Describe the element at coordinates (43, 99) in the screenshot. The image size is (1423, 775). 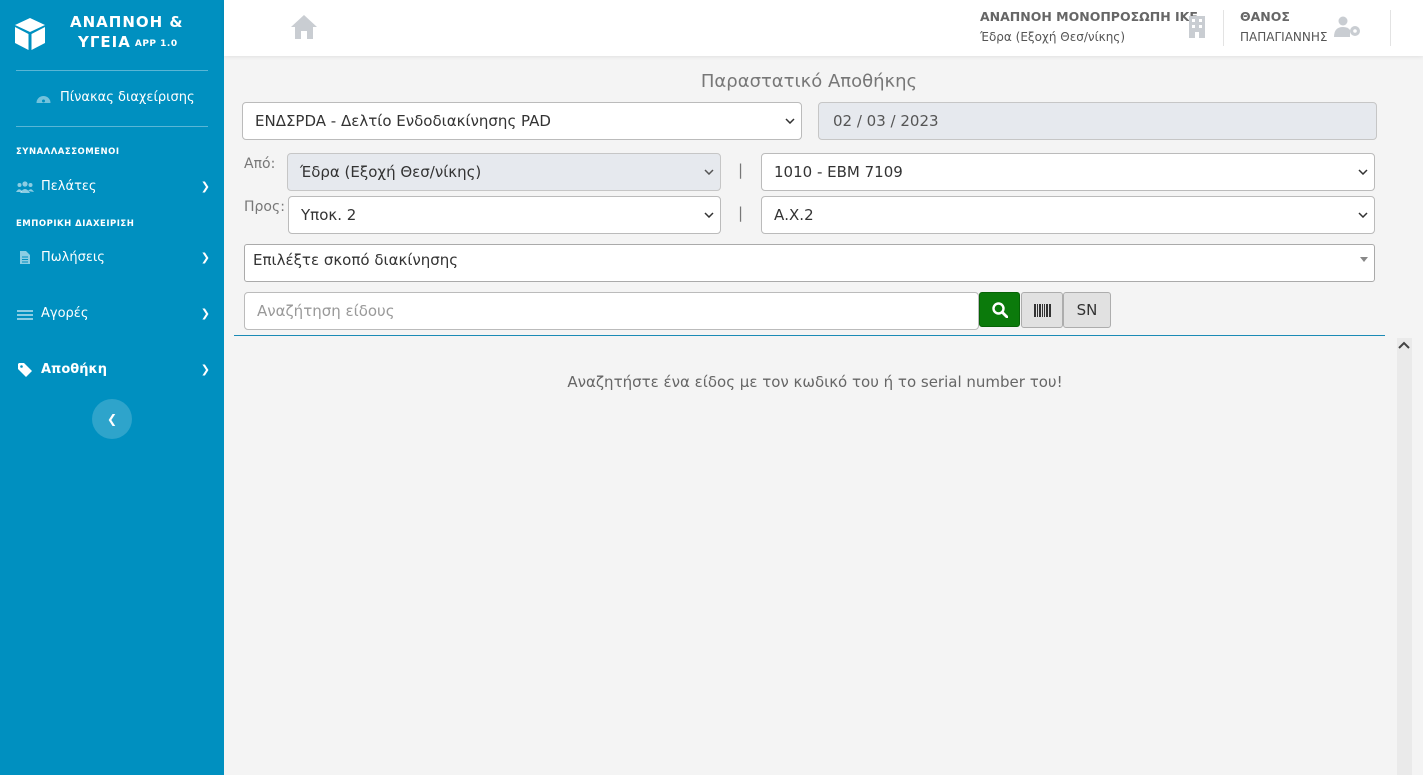
I see `dashboard-icon` at that location.